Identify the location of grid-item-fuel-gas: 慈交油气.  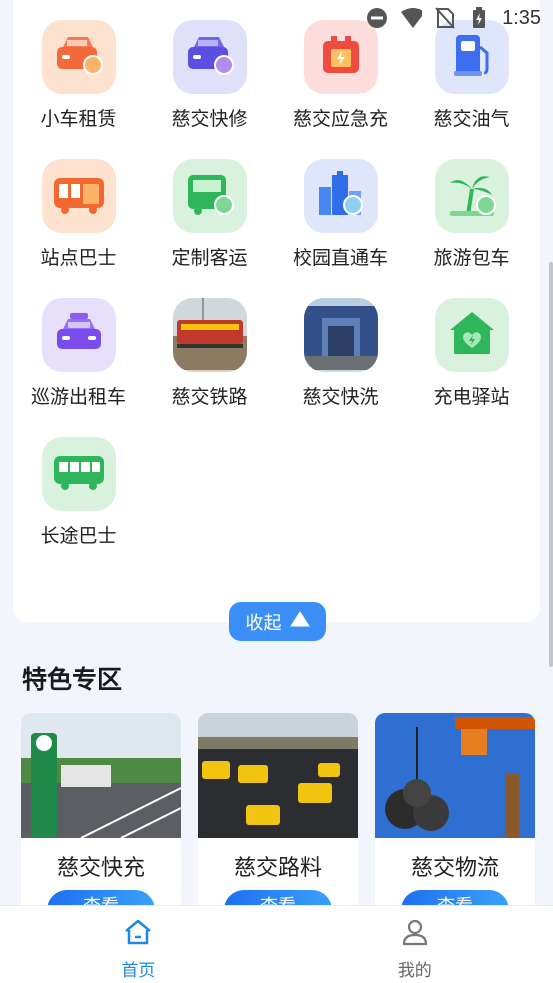
(471, 75).